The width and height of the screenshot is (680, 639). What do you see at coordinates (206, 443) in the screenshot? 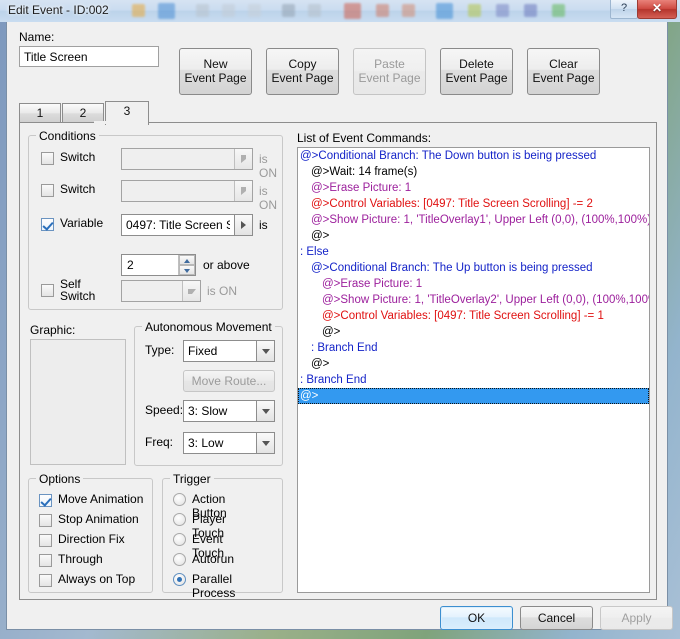
I see `movement-freq-value: 3: Low` at bounding box center [206, 443].